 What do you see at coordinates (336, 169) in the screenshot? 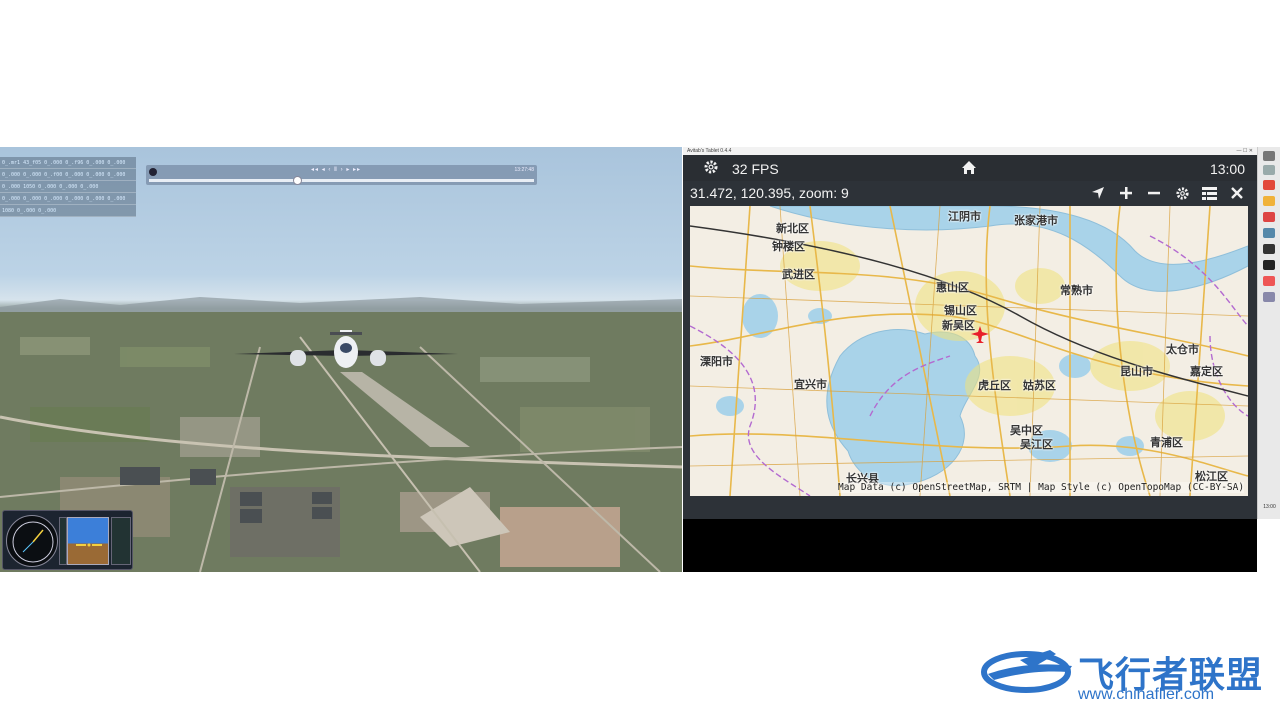
I see `replay-controls: ◂◂ ◂ ‹ Ⅱ › ▸ ▸▸` at bounding box center [336, 169].